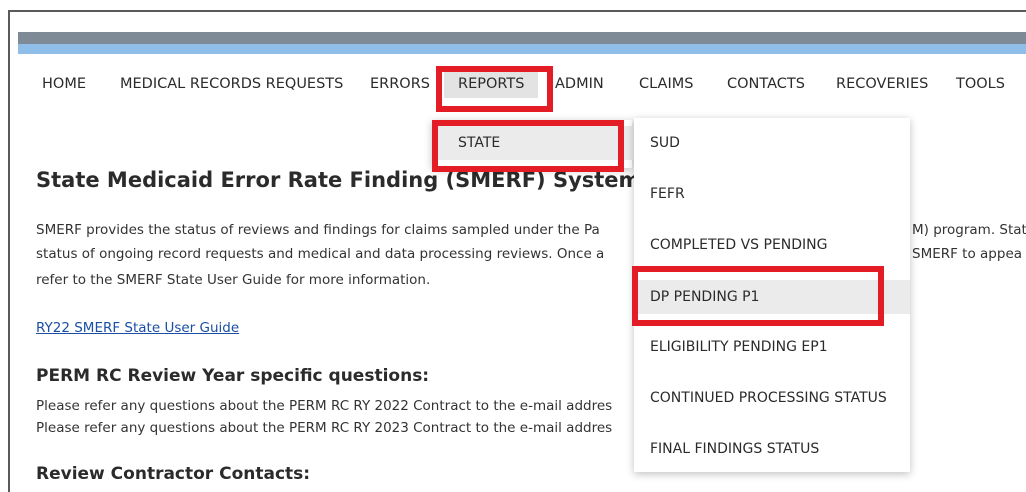 The width and height of the screenshot is (1026, 492). What do you see at coordinates (231, 84) in the screenshot?
I see `nav-item-medical-records-requests: MEDICAL RECORDS REQUESTS` at bounding box center [231, 84].